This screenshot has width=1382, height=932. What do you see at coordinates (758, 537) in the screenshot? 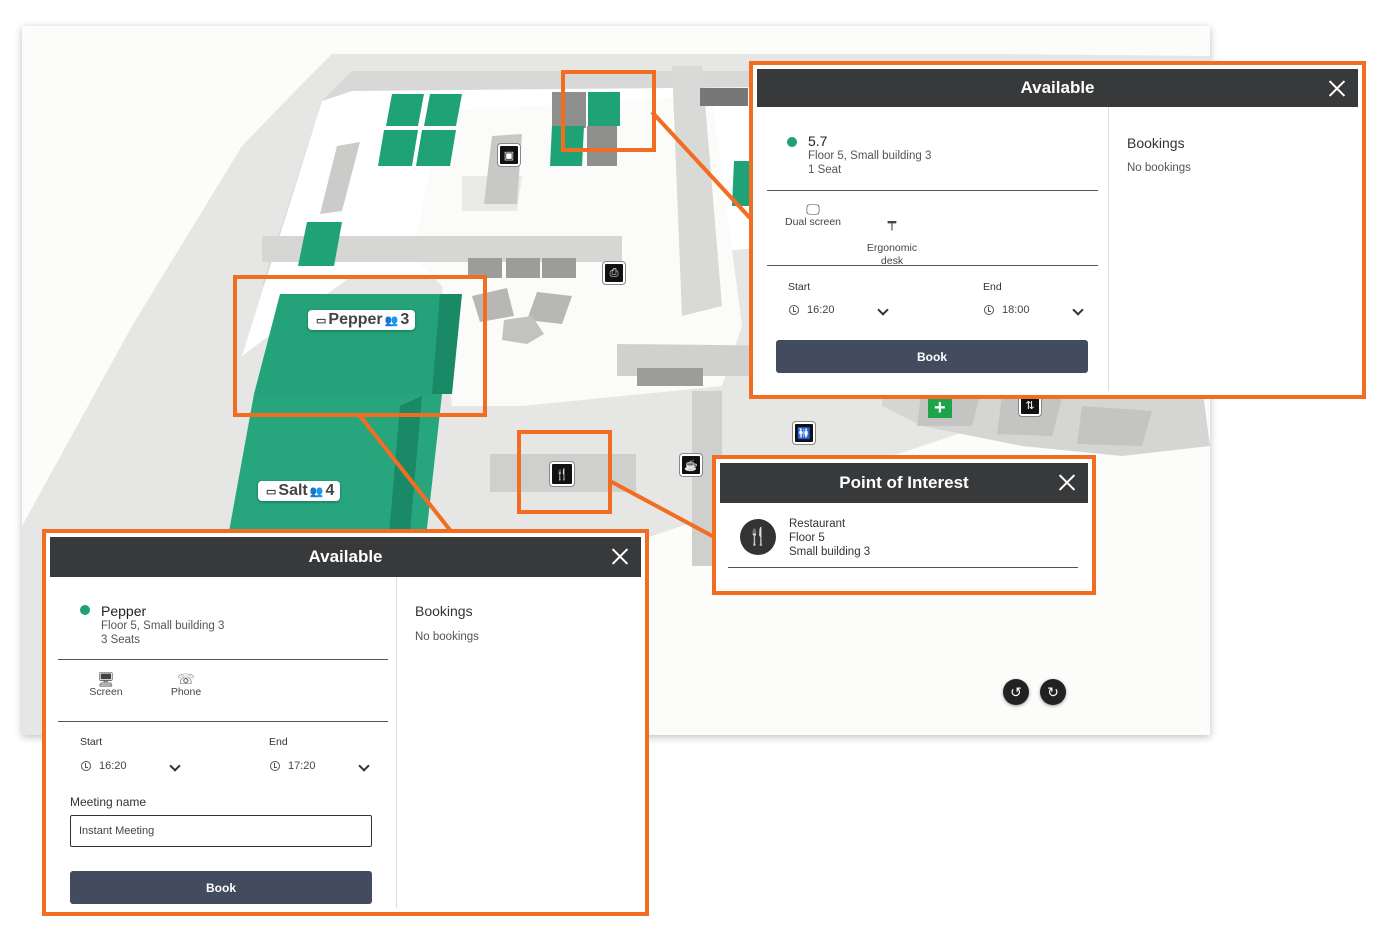
I see `restaurant-icon: 🍴` at bounding box center [758, 537].